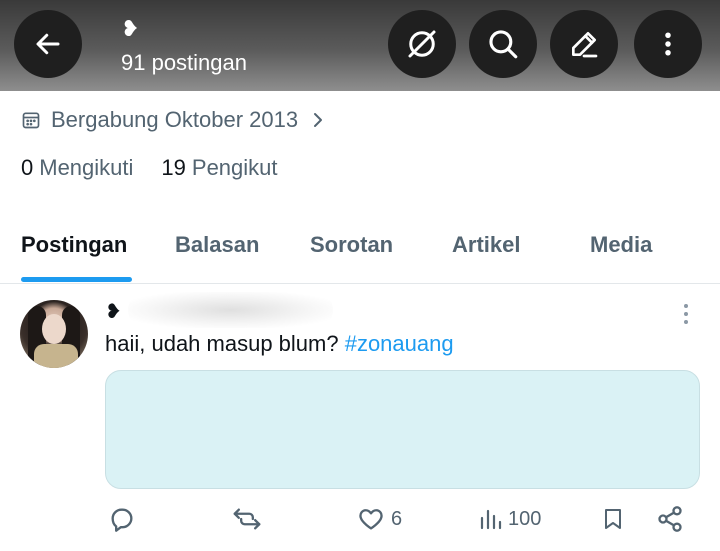 Image resolution: width=720 pixels, height=551 pixels. I want to click on edit-profile-button, so click(584, 44).